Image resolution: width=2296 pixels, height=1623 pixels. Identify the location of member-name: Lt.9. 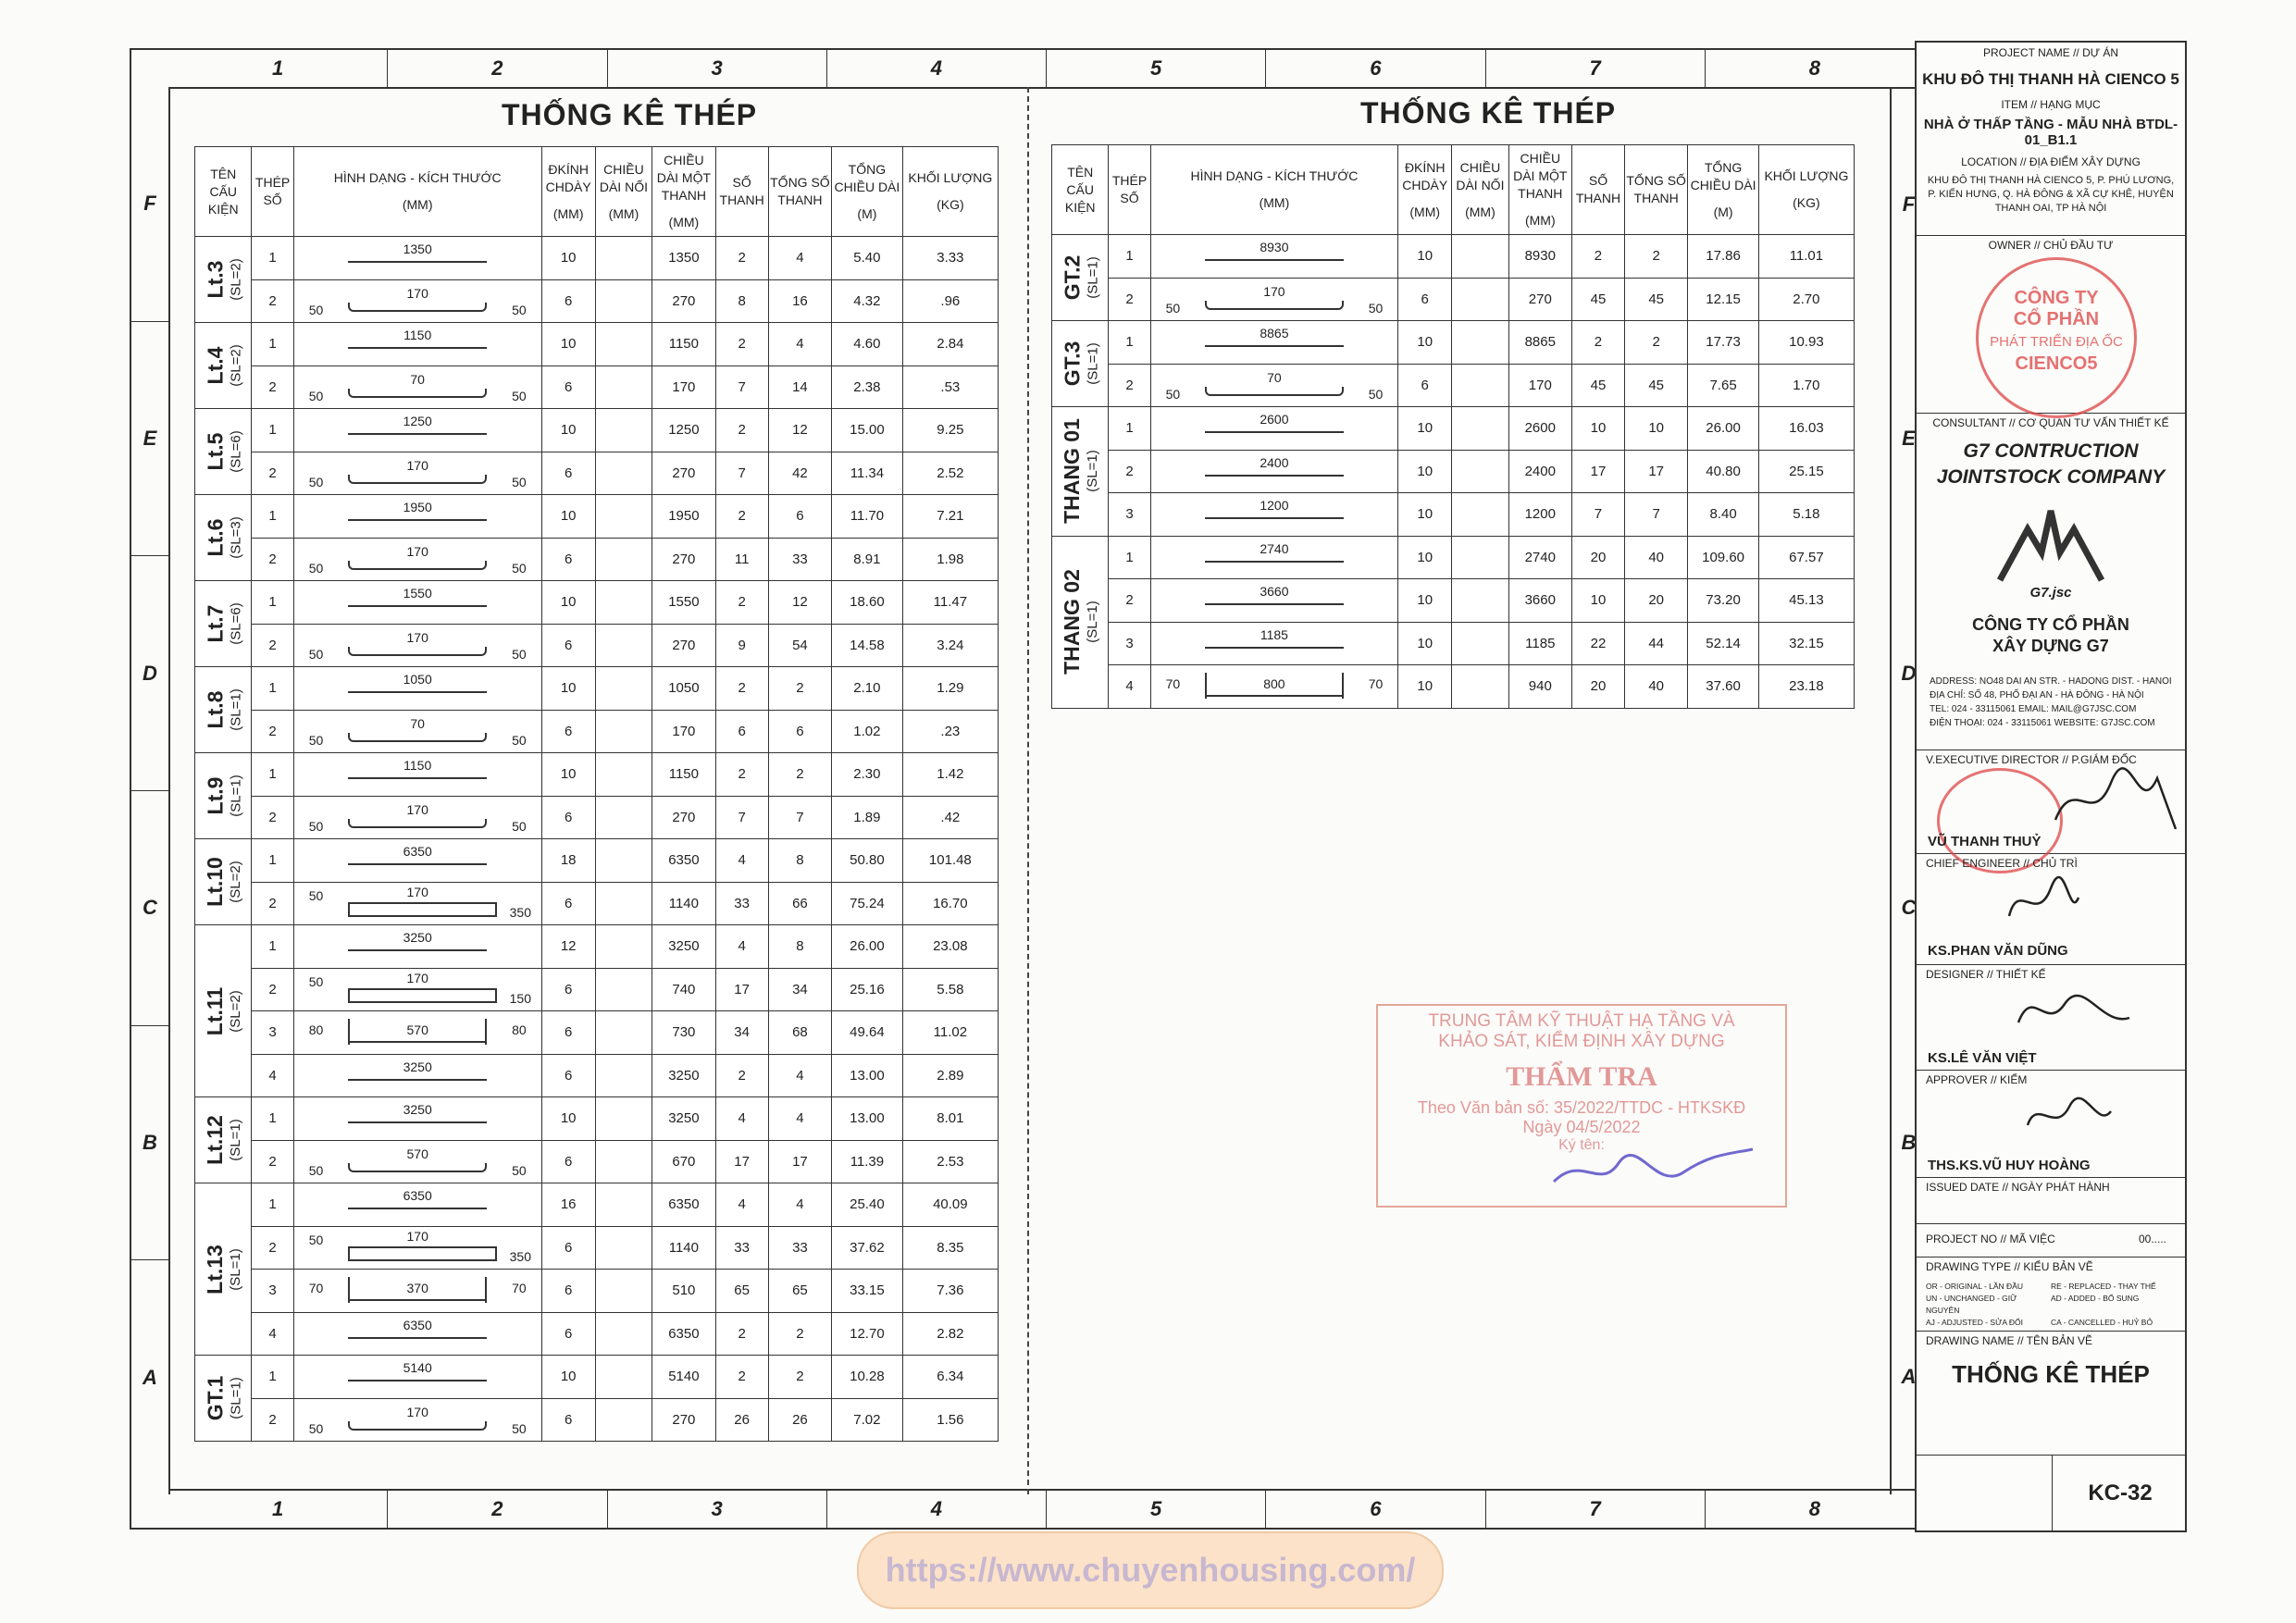
(216, 795).